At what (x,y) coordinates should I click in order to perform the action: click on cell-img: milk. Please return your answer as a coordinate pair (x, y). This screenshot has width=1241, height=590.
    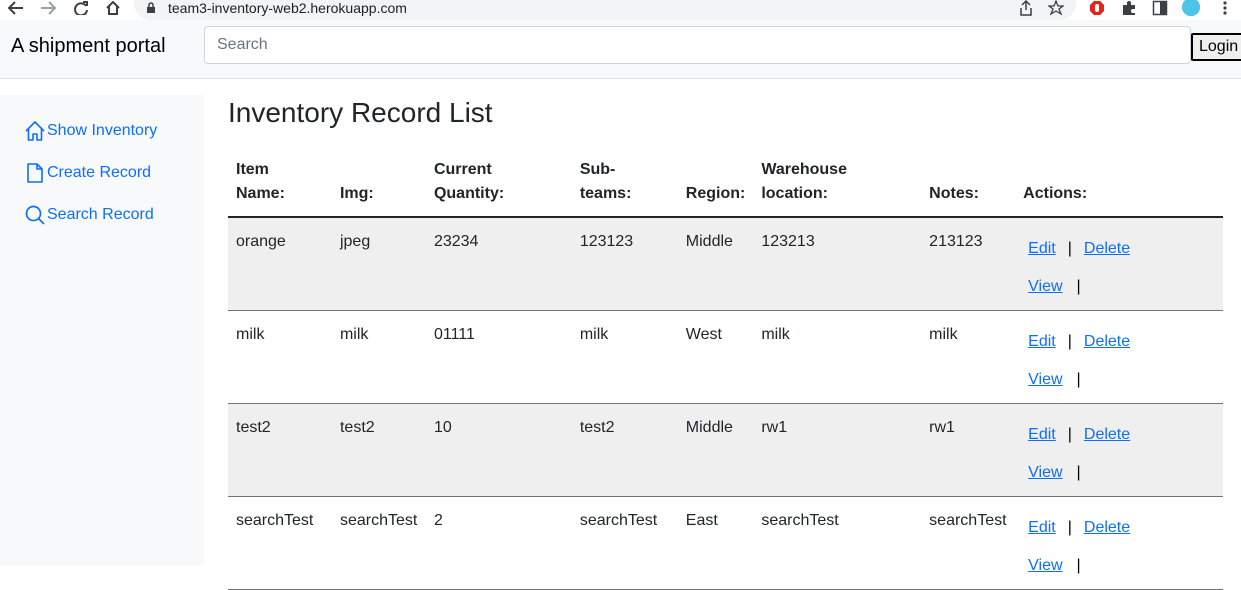
    Looking at the image, I should click on (378, 357).